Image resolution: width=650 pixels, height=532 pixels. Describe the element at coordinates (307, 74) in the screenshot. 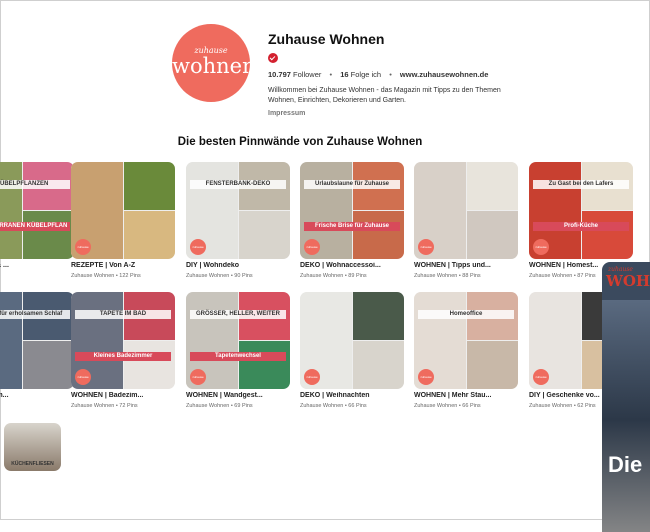

I see `followers-label: Follower` at that location.